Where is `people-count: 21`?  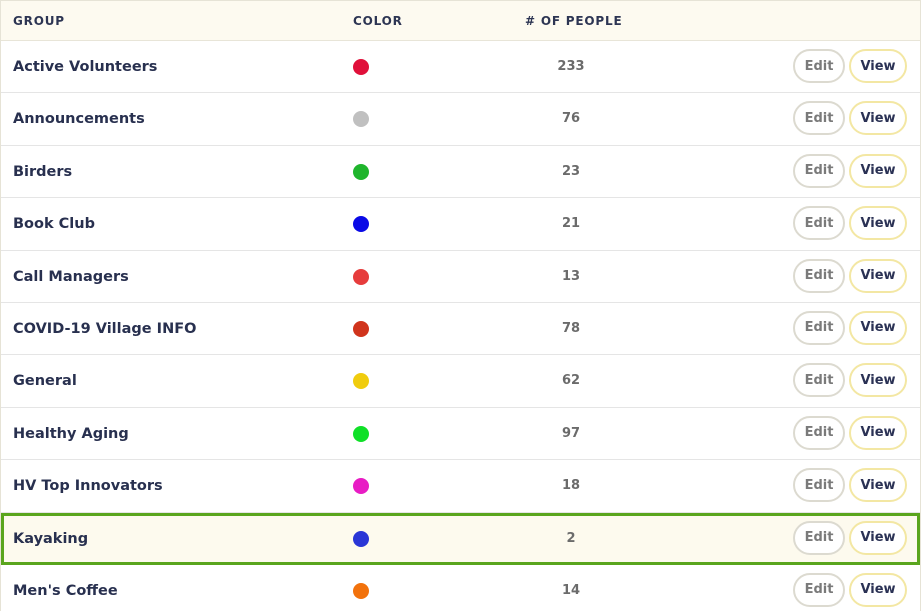
people-count: 21 is located at coordinates (571, 224).